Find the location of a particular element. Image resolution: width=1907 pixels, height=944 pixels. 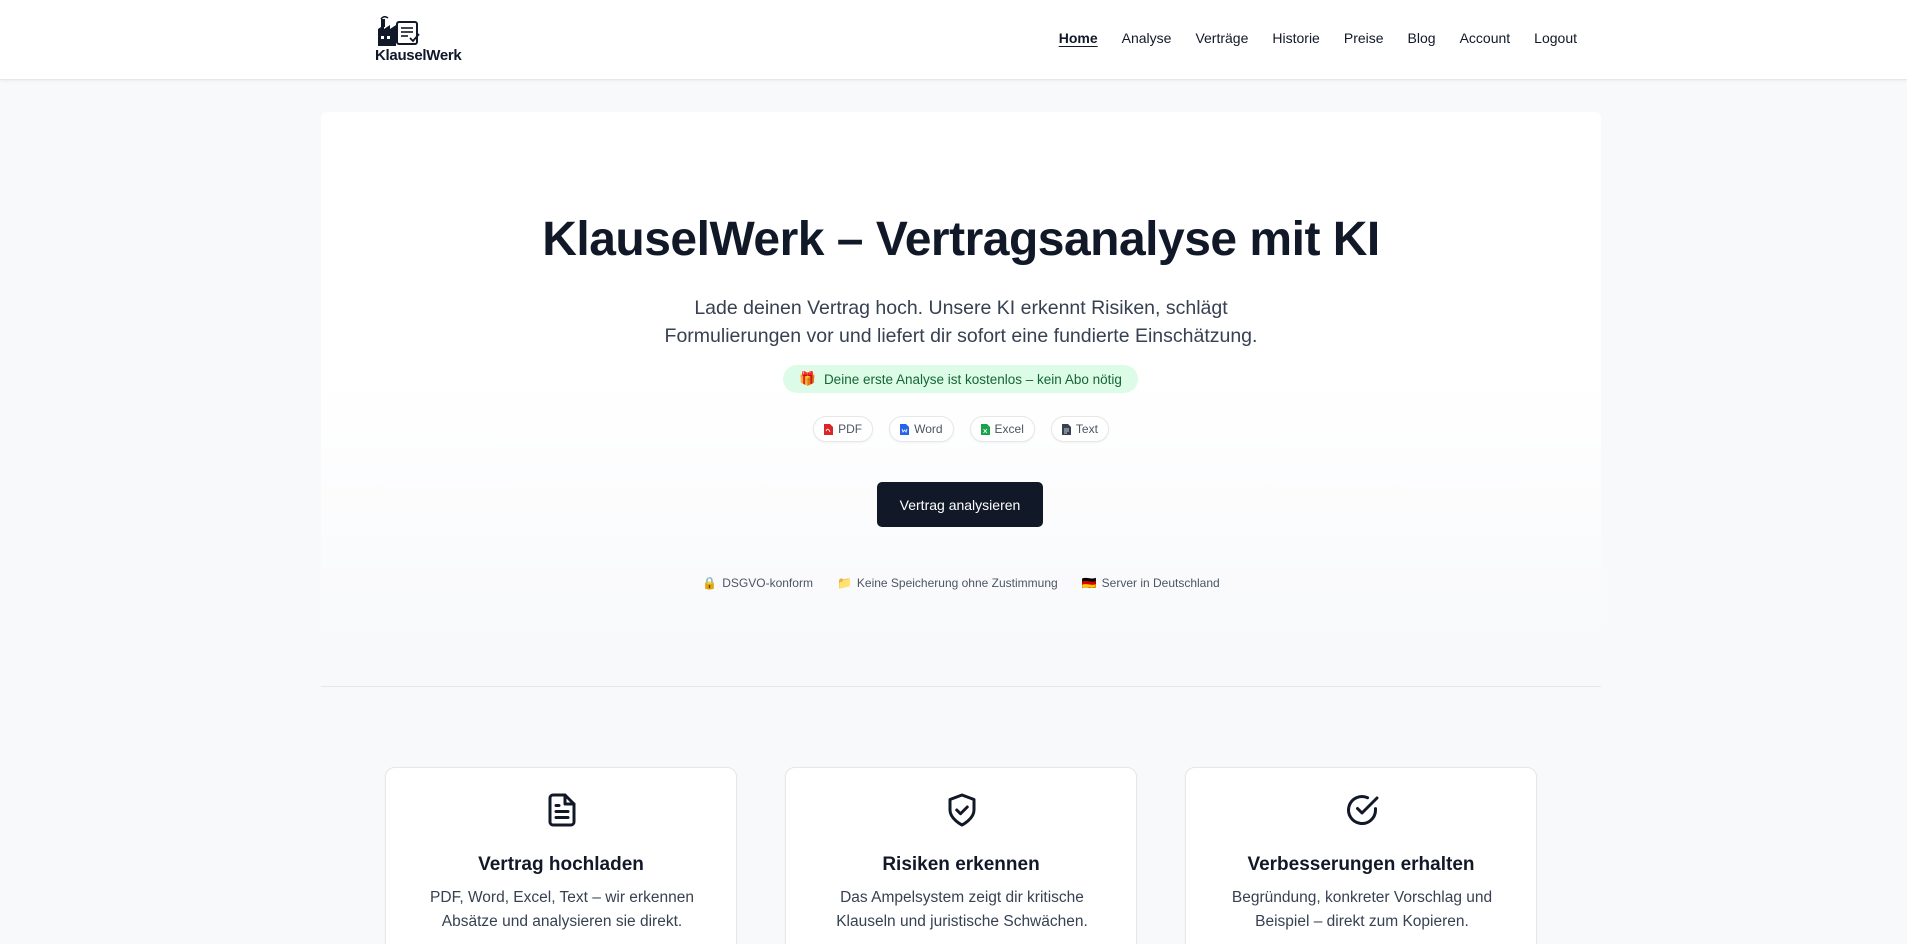

format-label-word: Word is located at coordinates (928, 429).